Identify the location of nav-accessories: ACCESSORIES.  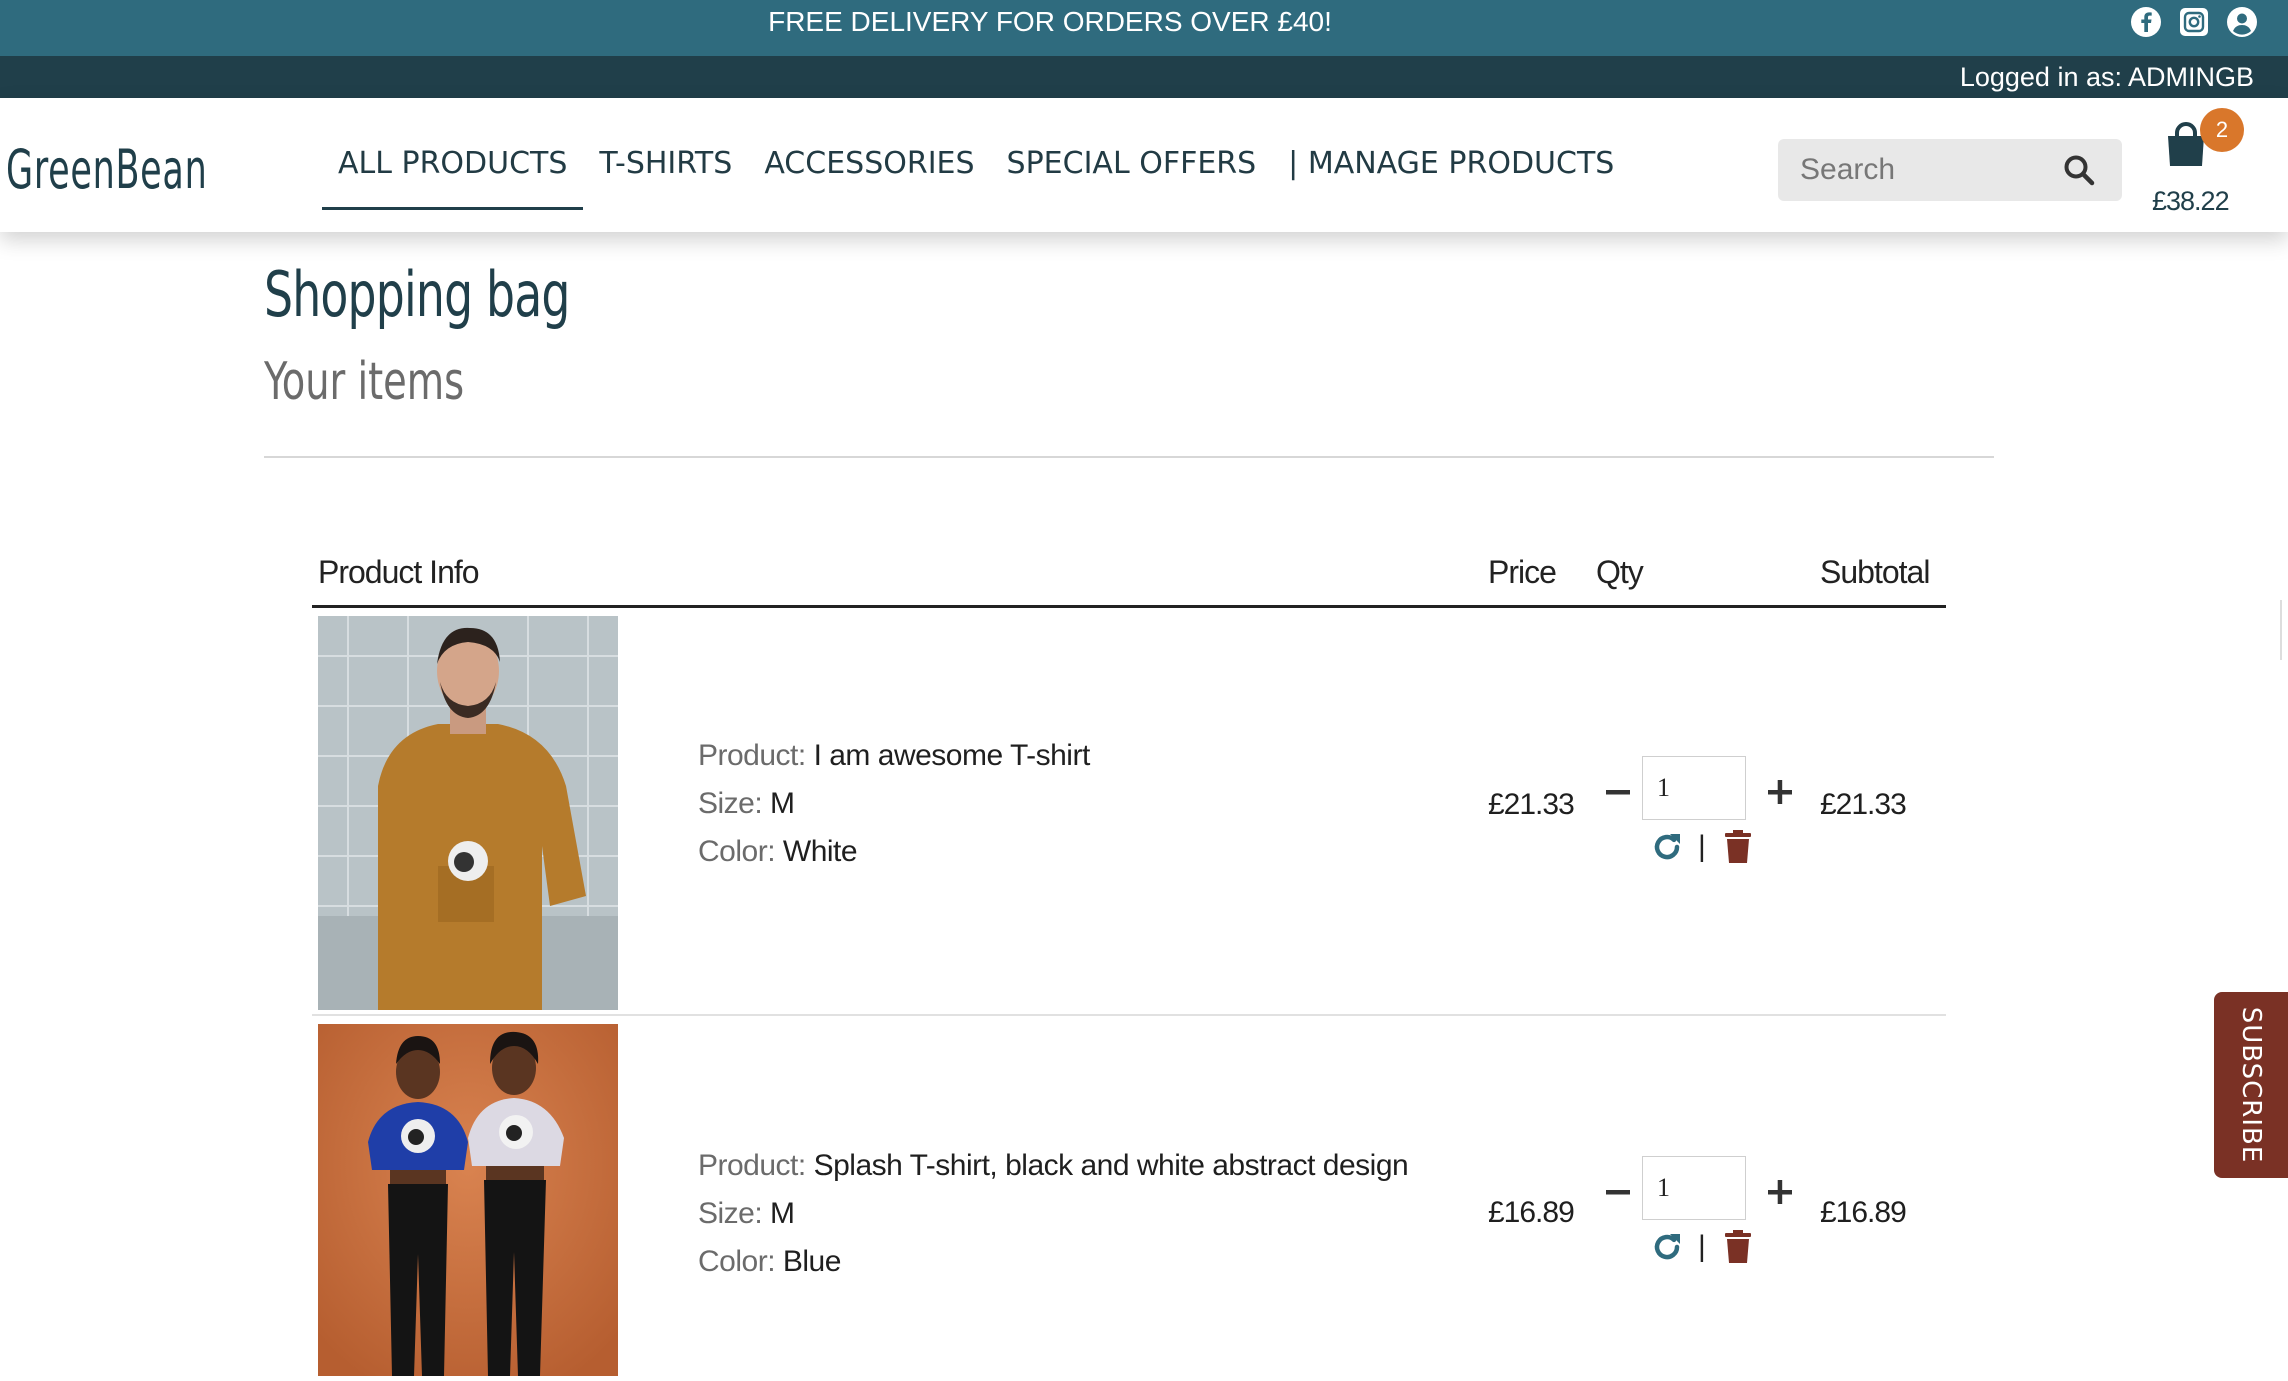
(869, 177).